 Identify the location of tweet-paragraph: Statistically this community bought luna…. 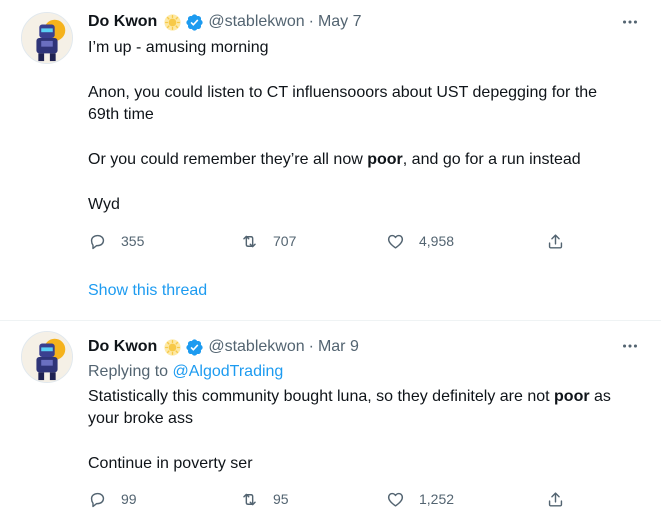
(368, 397).